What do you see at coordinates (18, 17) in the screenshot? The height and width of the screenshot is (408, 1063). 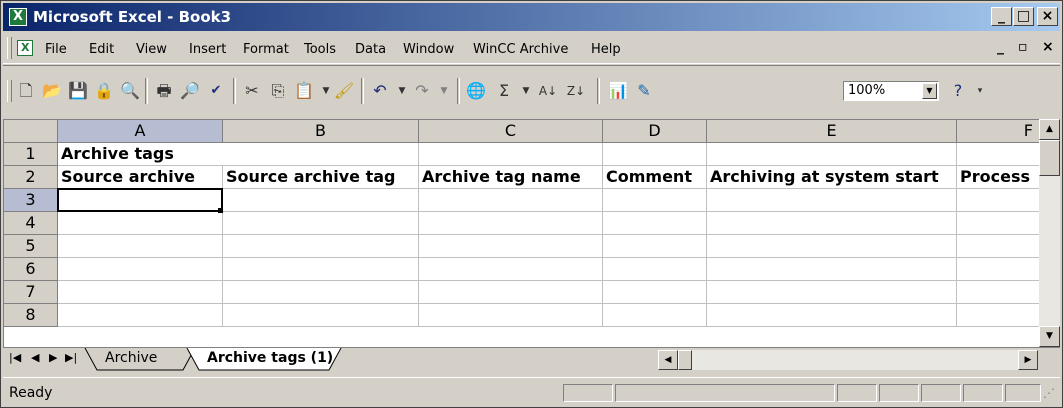 I see `excel-app-icon` at bounding box center [18, 17].